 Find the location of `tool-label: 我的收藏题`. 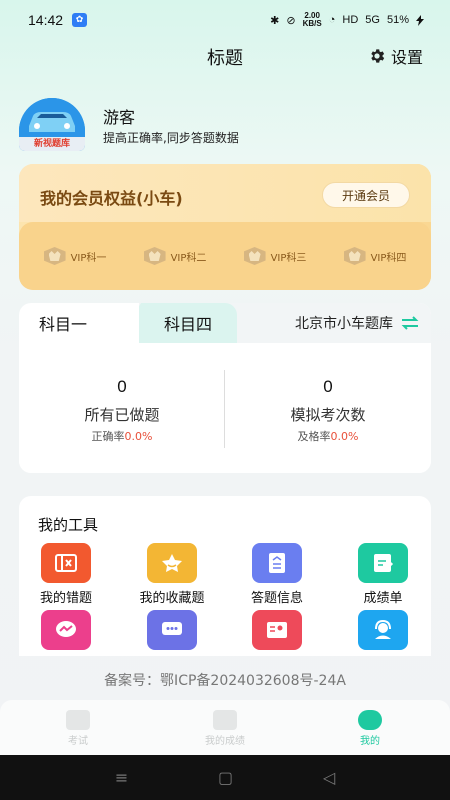

tool-label: 我的收藏题 is located at coordinates (172, 598).